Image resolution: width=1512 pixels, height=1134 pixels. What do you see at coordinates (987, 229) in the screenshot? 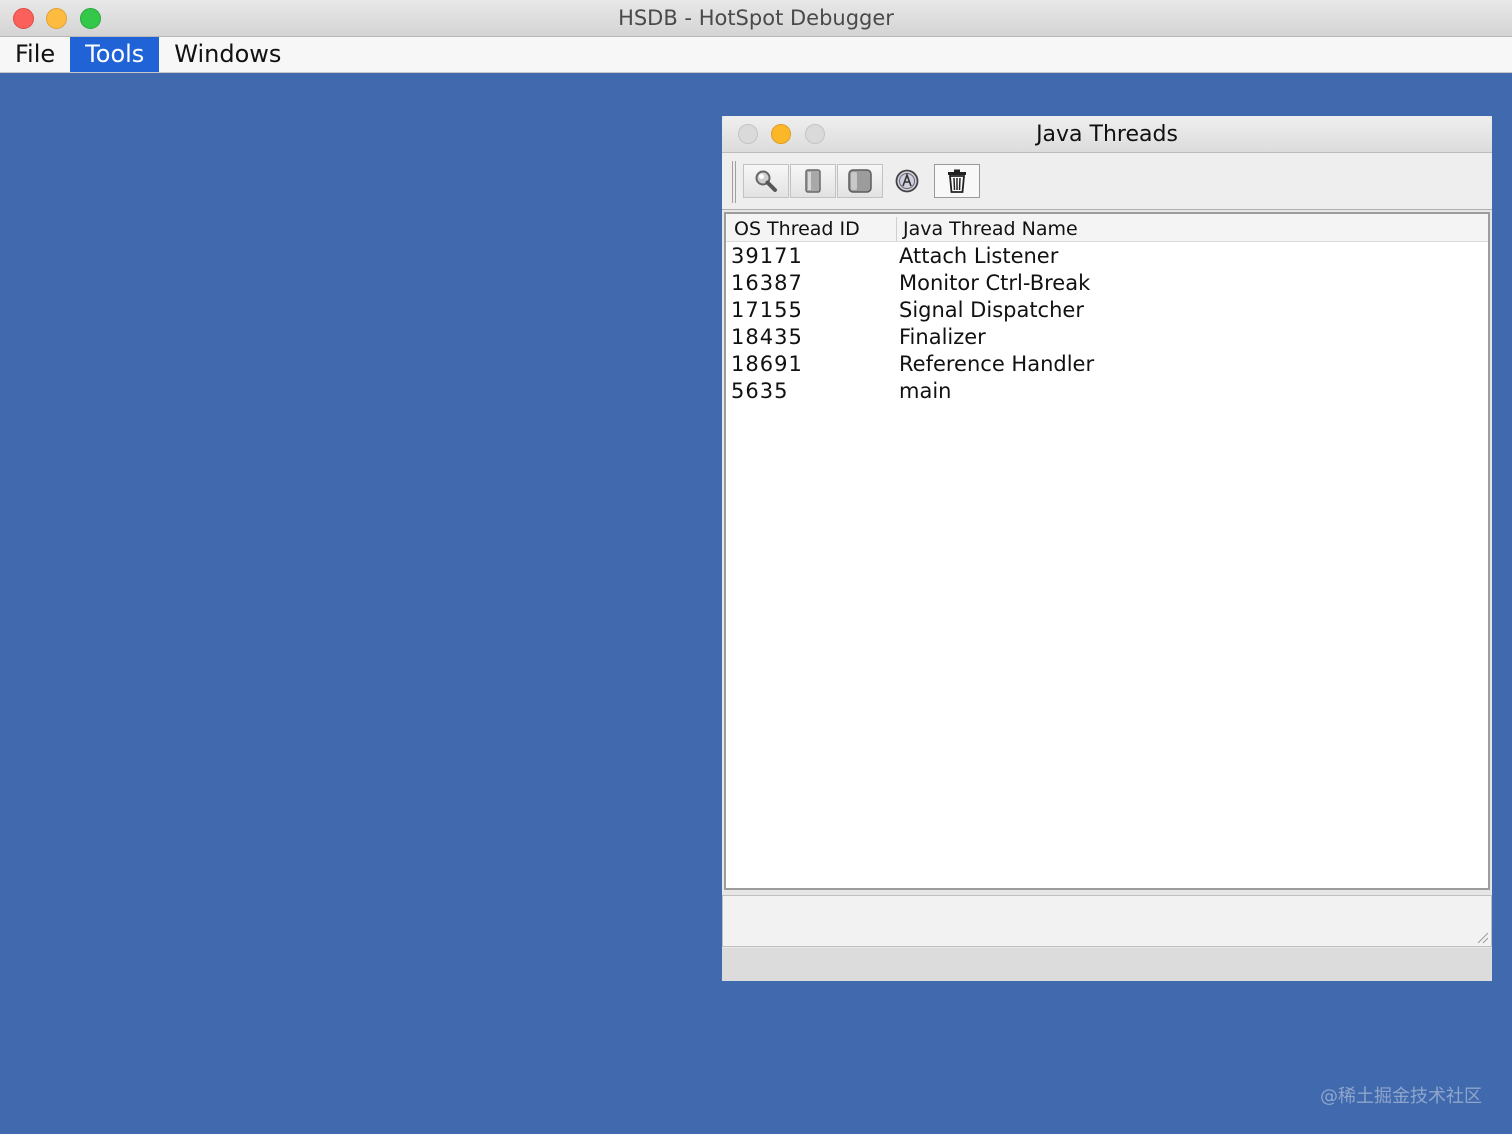
I see `column-header-java-thread-name: Java Thread Name` at bounding box center [987, 229].